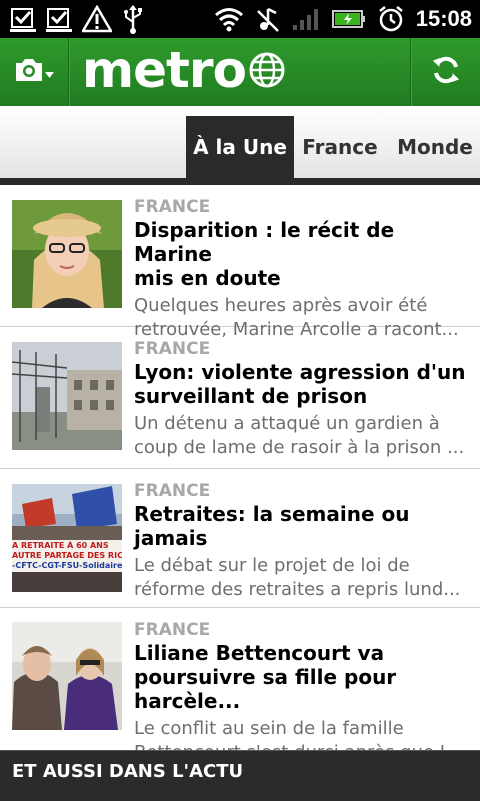 The width and height of the screenshot is (480, 801). What do you see at coordinates (67, 565) in the screenshot?
I see `banner-line: -CFTC-CGT-FSU-Solidaires-U` at bounding box center [67, 565].